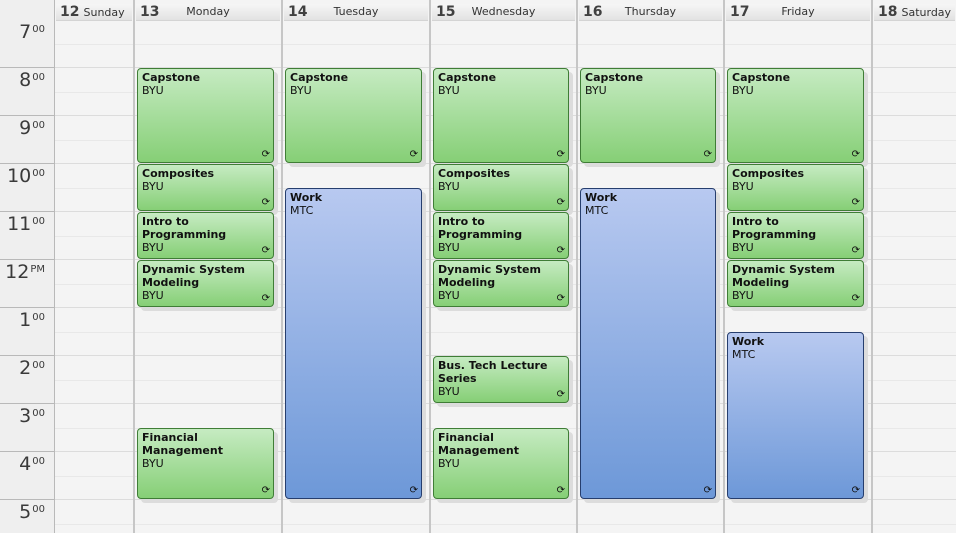 The image size is (956, 533). Describe the element at coordinates (25, 128) in the screenshot. I see `hour-number: 9` at that location.